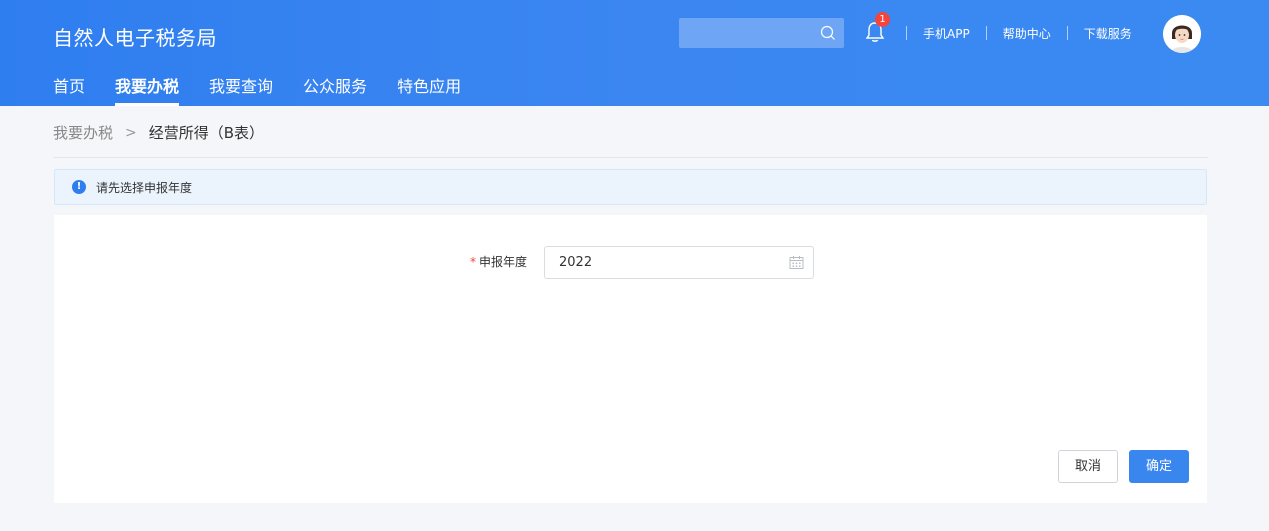  What do you see at coordinates (429, 91) in the screenshot?
I see `nav-featured-apps: 特色应用` at bounding box center [429, 91].